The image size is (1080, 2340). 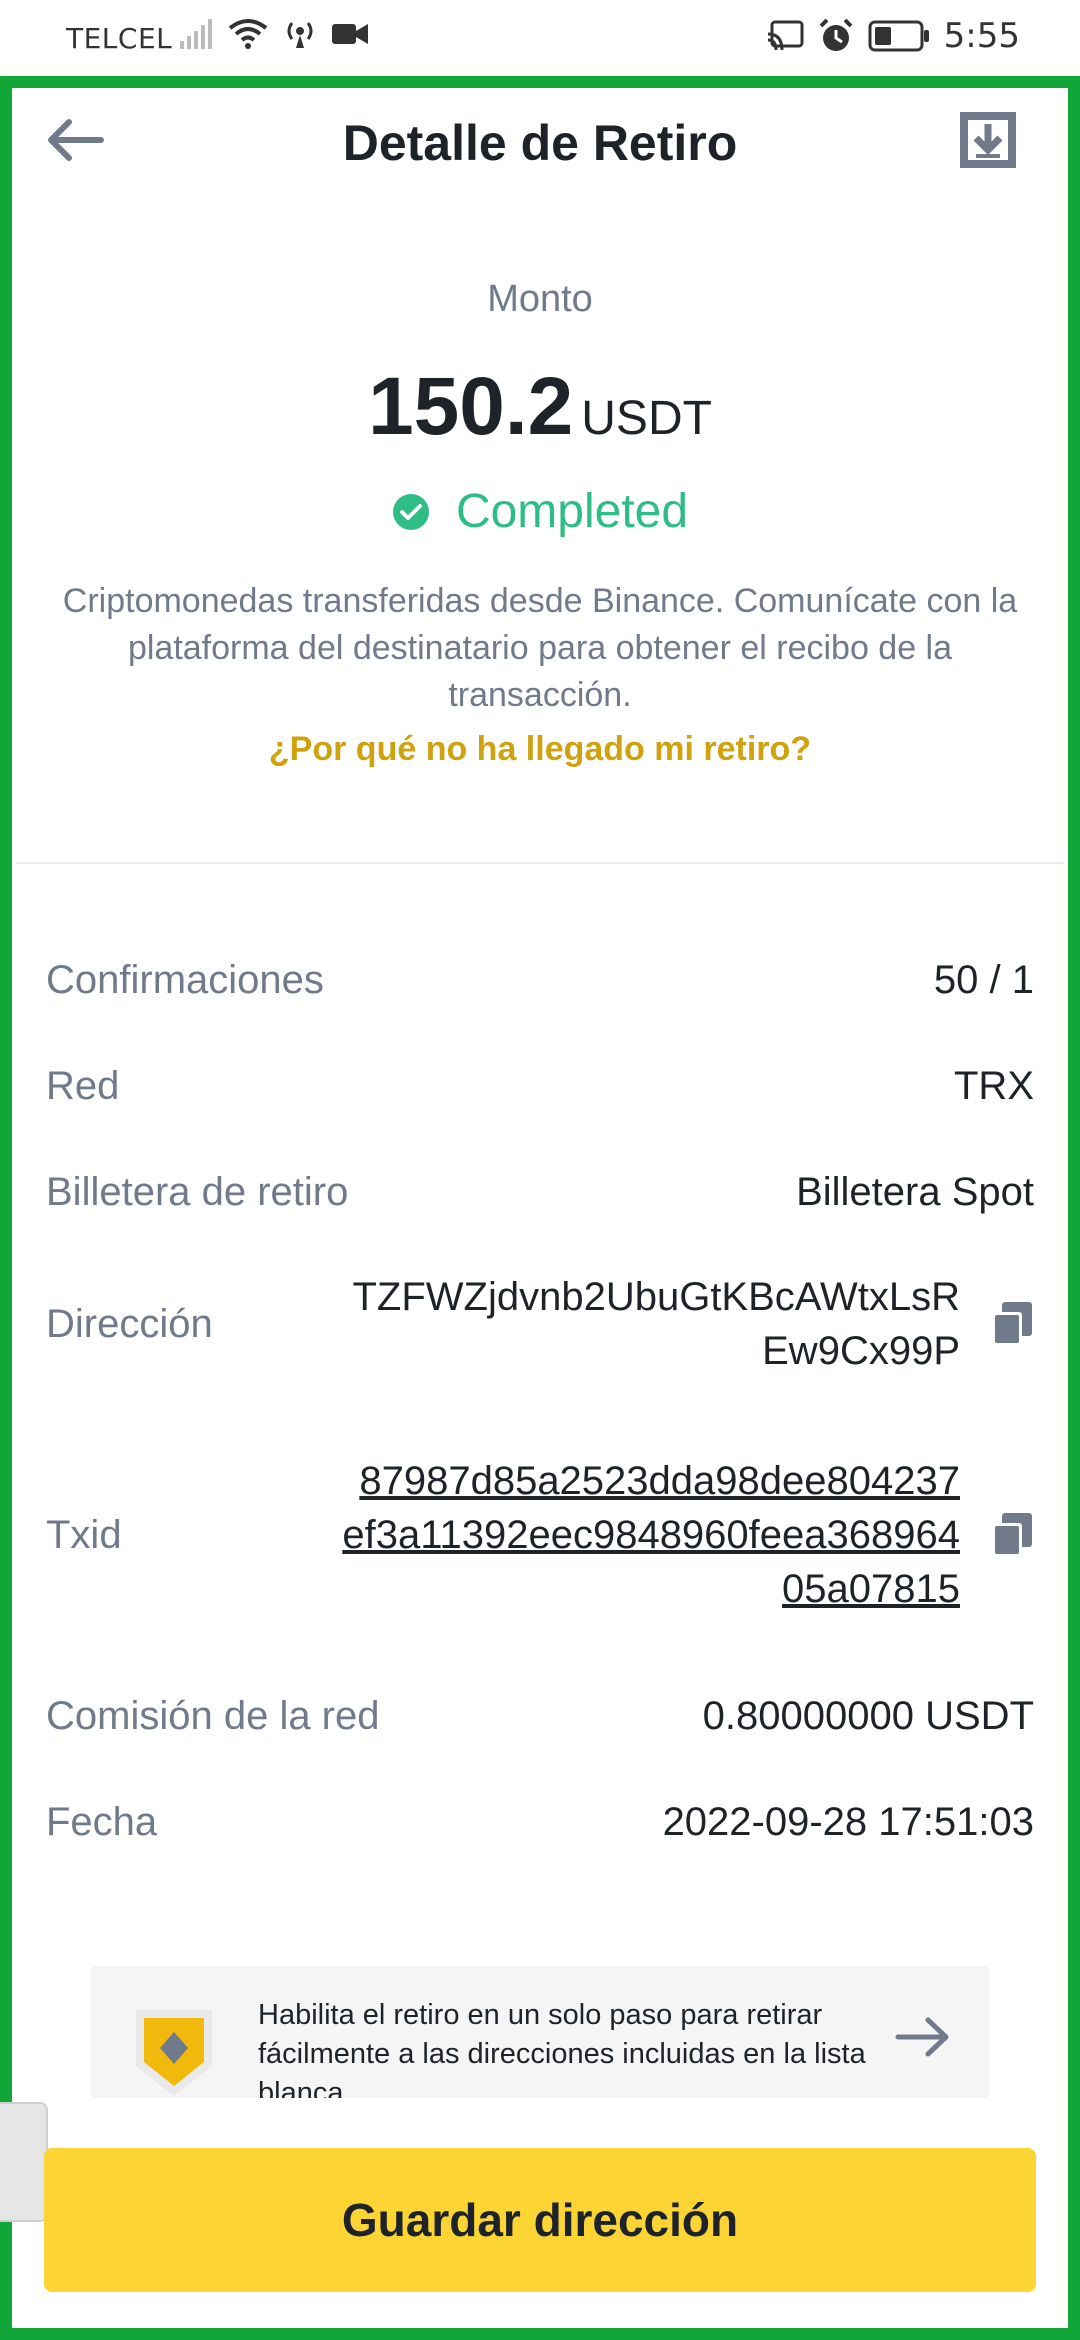 I want to click on video-icon, so click(x=350, y=34).